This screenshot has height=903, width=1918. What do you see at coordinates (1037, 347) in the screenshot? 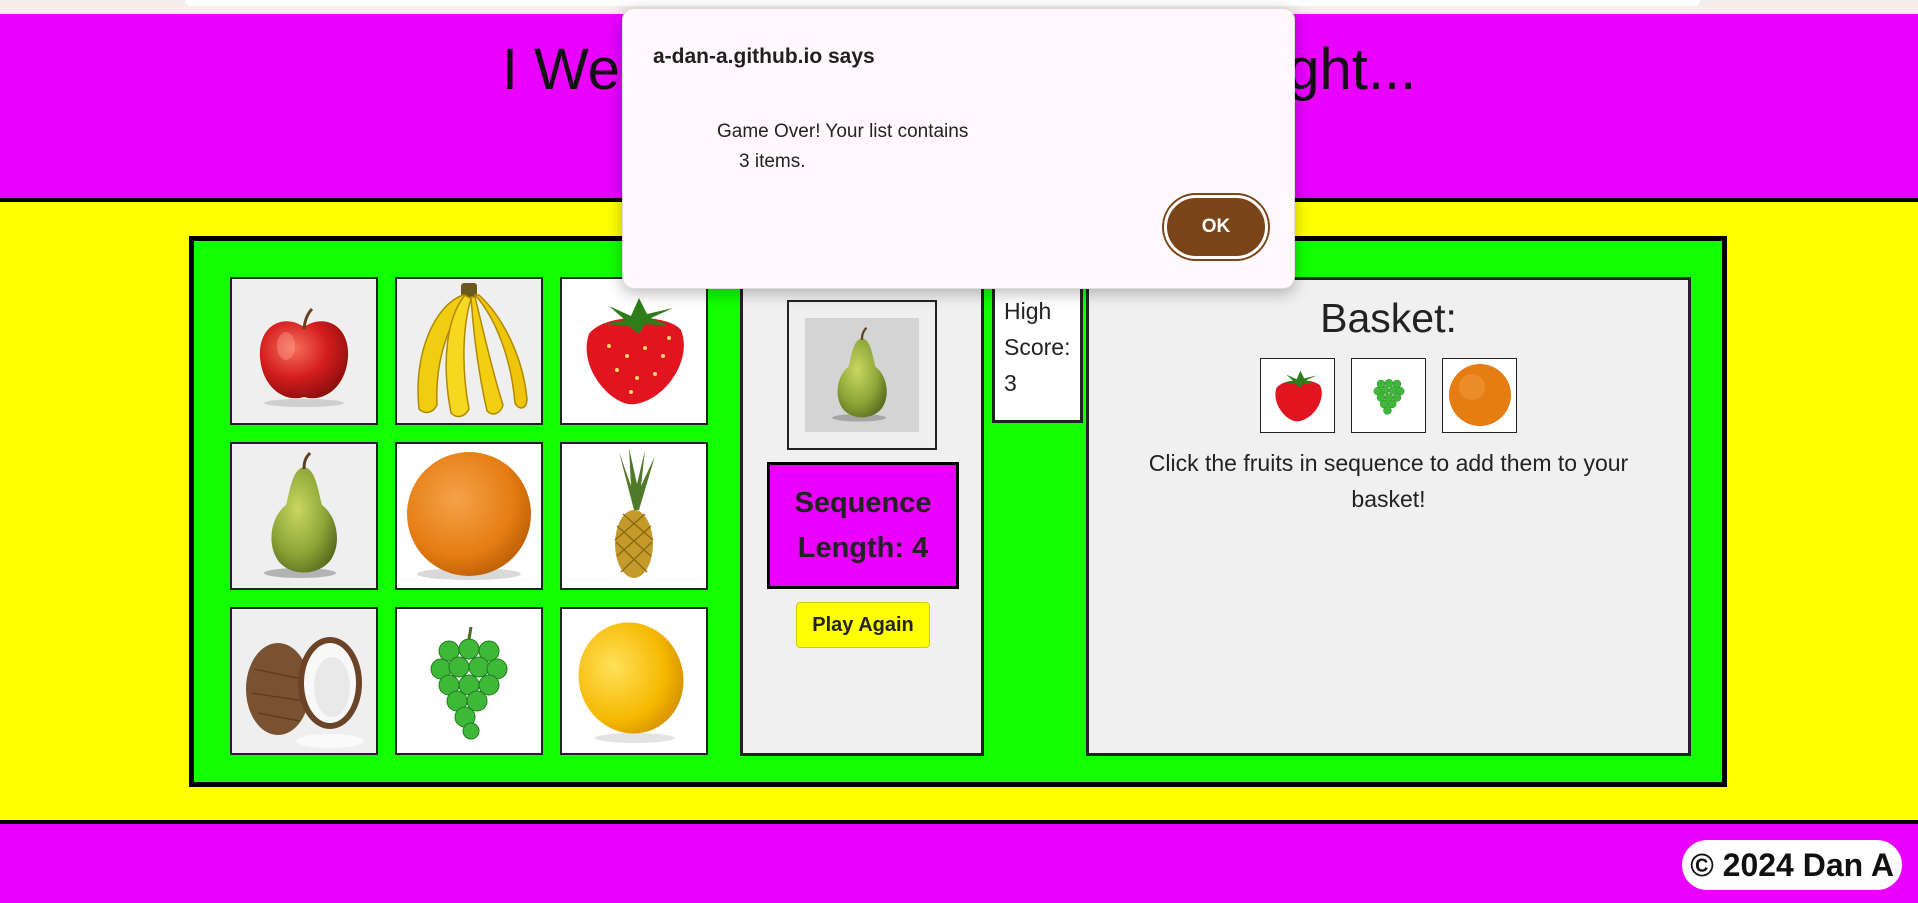
I see `high-score-label-2: Score:` at bounding box center [1037, 347].